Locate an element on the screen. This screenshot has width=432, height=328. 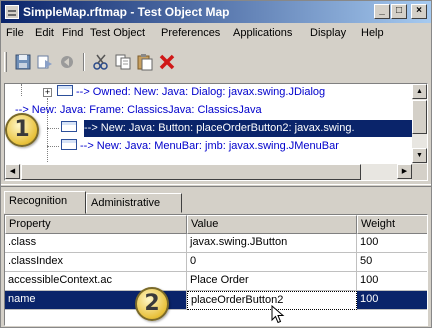
merge-icon is located at coordinates (45, 62).